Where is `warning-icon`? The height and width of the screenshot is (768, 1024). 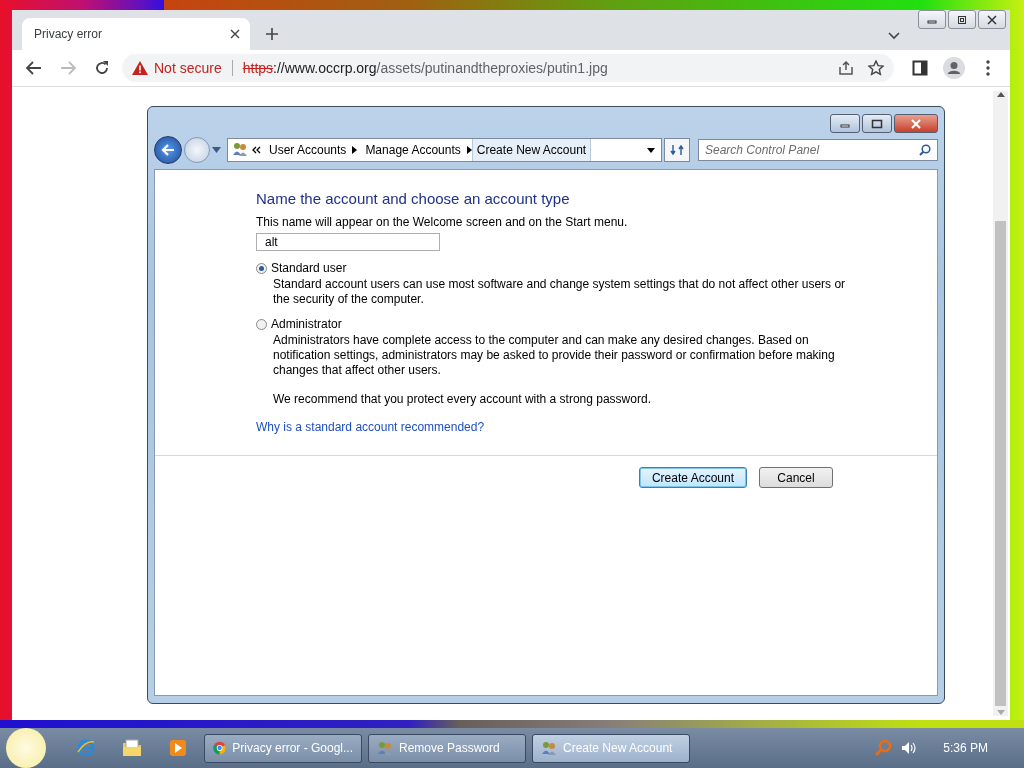 warning-icon is located at coordinates (140, 68).